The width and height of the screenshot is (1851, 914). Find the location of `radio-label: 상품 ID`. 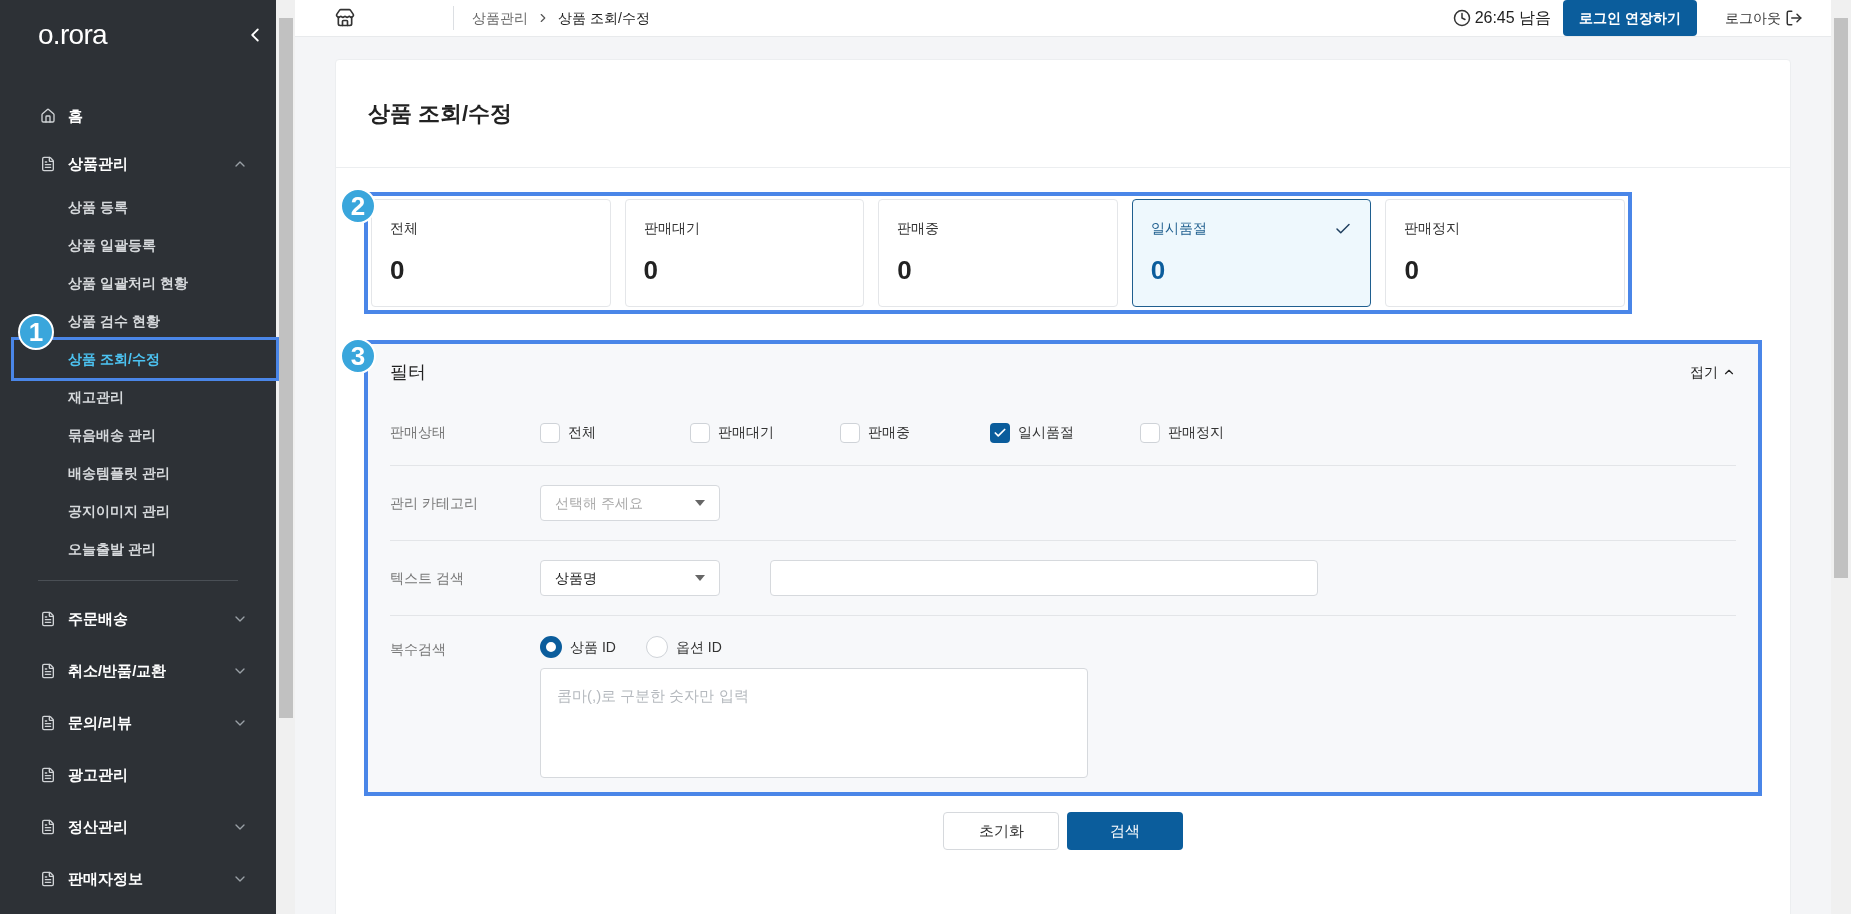

radio-label: 상품 ID is located at coordinates (593, 647).